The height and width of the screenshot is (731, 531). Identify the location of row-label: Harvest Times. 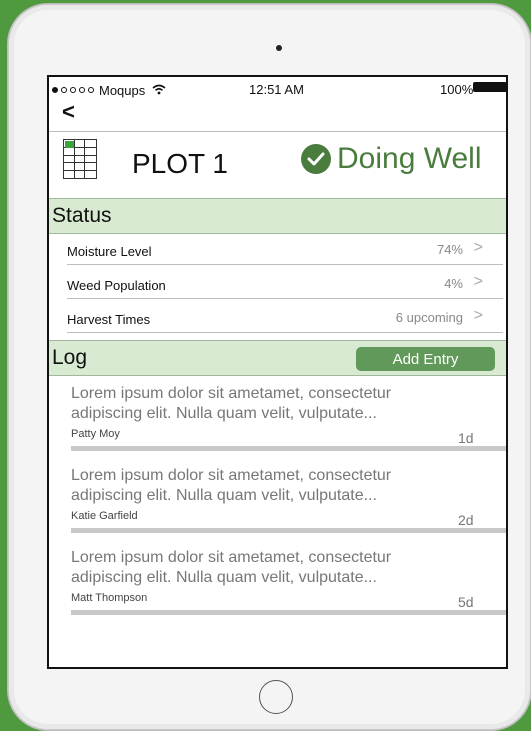
(109, 319).